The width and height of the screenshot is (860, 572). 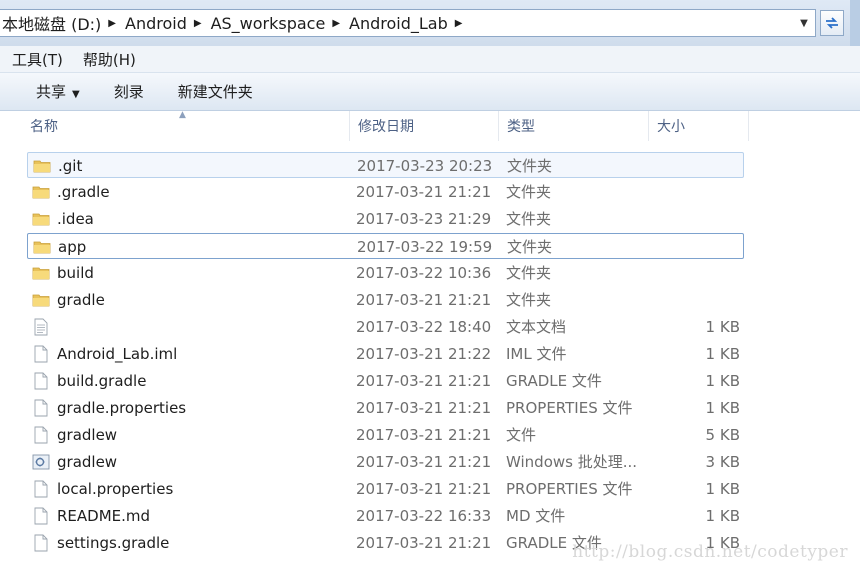 What do you see at coordinates (425, 166) in the screenshot?
I see `file-date: 2017-03-23 20:23` at bounding box center [425, 166].